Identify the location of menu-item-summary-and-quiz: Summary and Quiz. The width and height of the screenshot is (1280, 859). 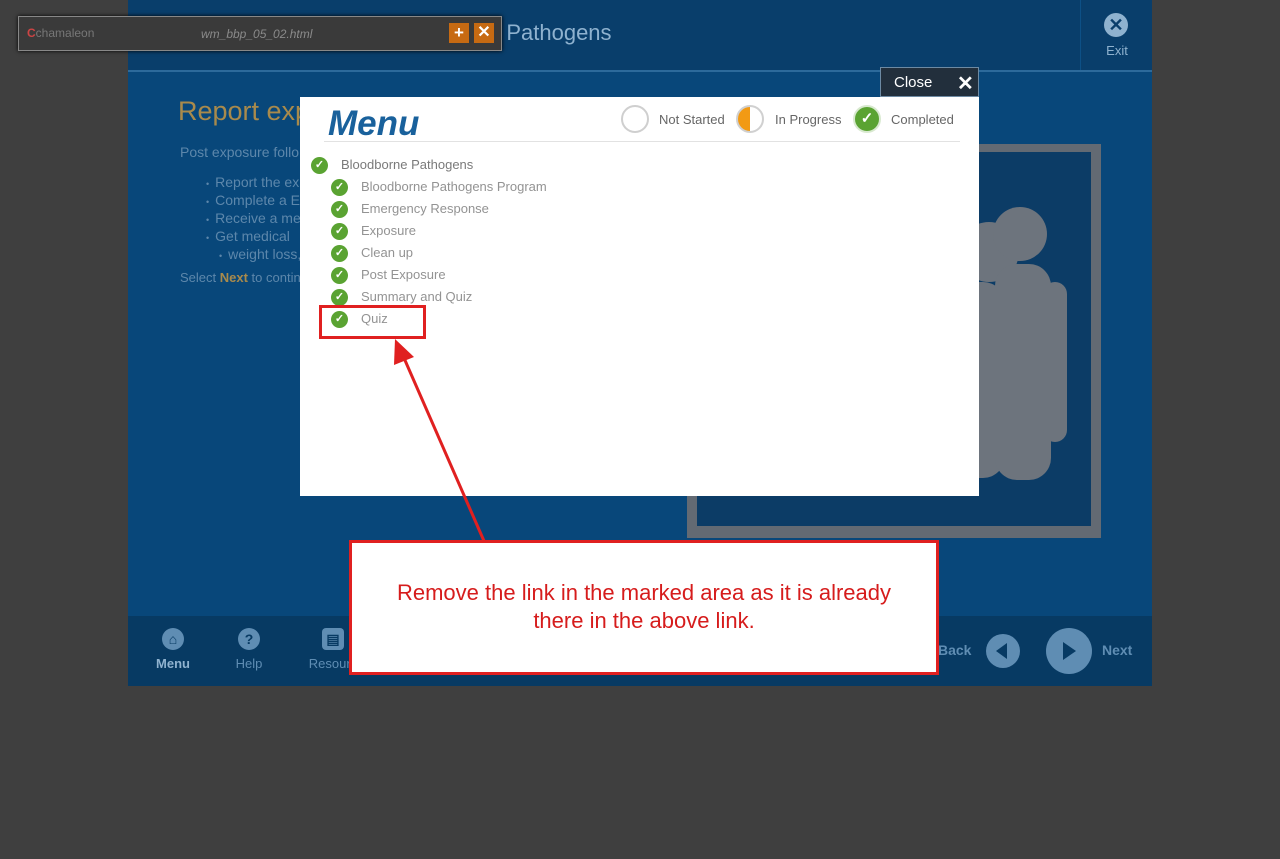
(416, 296).